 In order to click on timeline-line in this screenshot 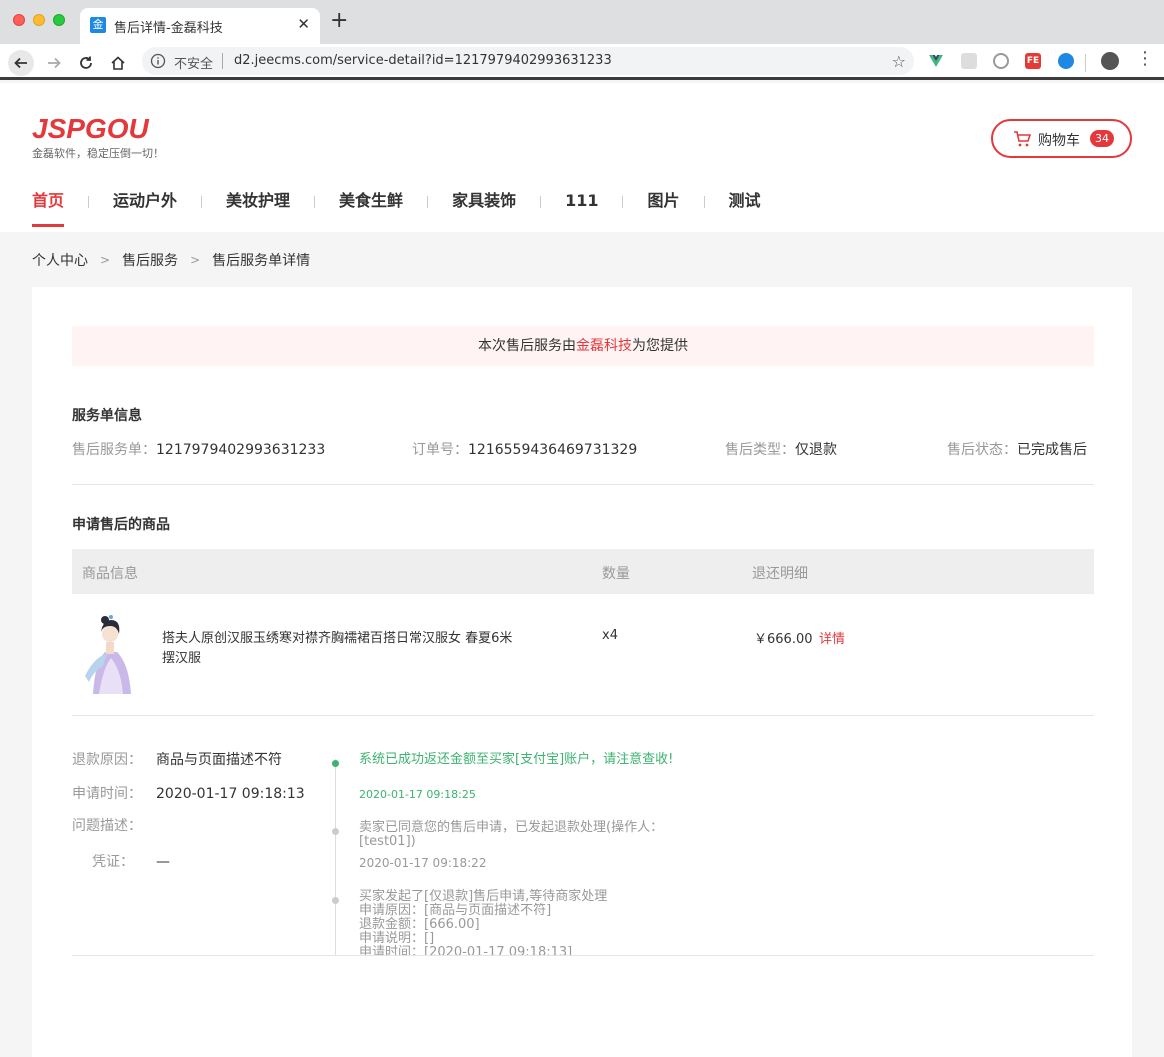, I will do `click(335, 857)`.